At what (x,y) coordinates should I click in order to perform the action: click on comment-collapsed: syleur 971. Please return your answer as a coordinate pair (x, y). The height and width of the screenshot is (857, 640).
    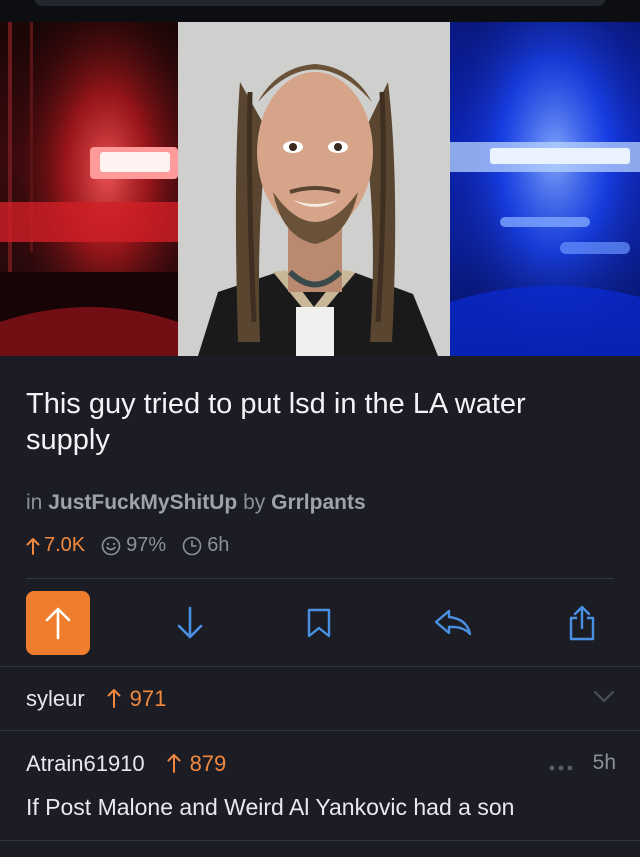
    Looking at the image, I should click on (321, 701).